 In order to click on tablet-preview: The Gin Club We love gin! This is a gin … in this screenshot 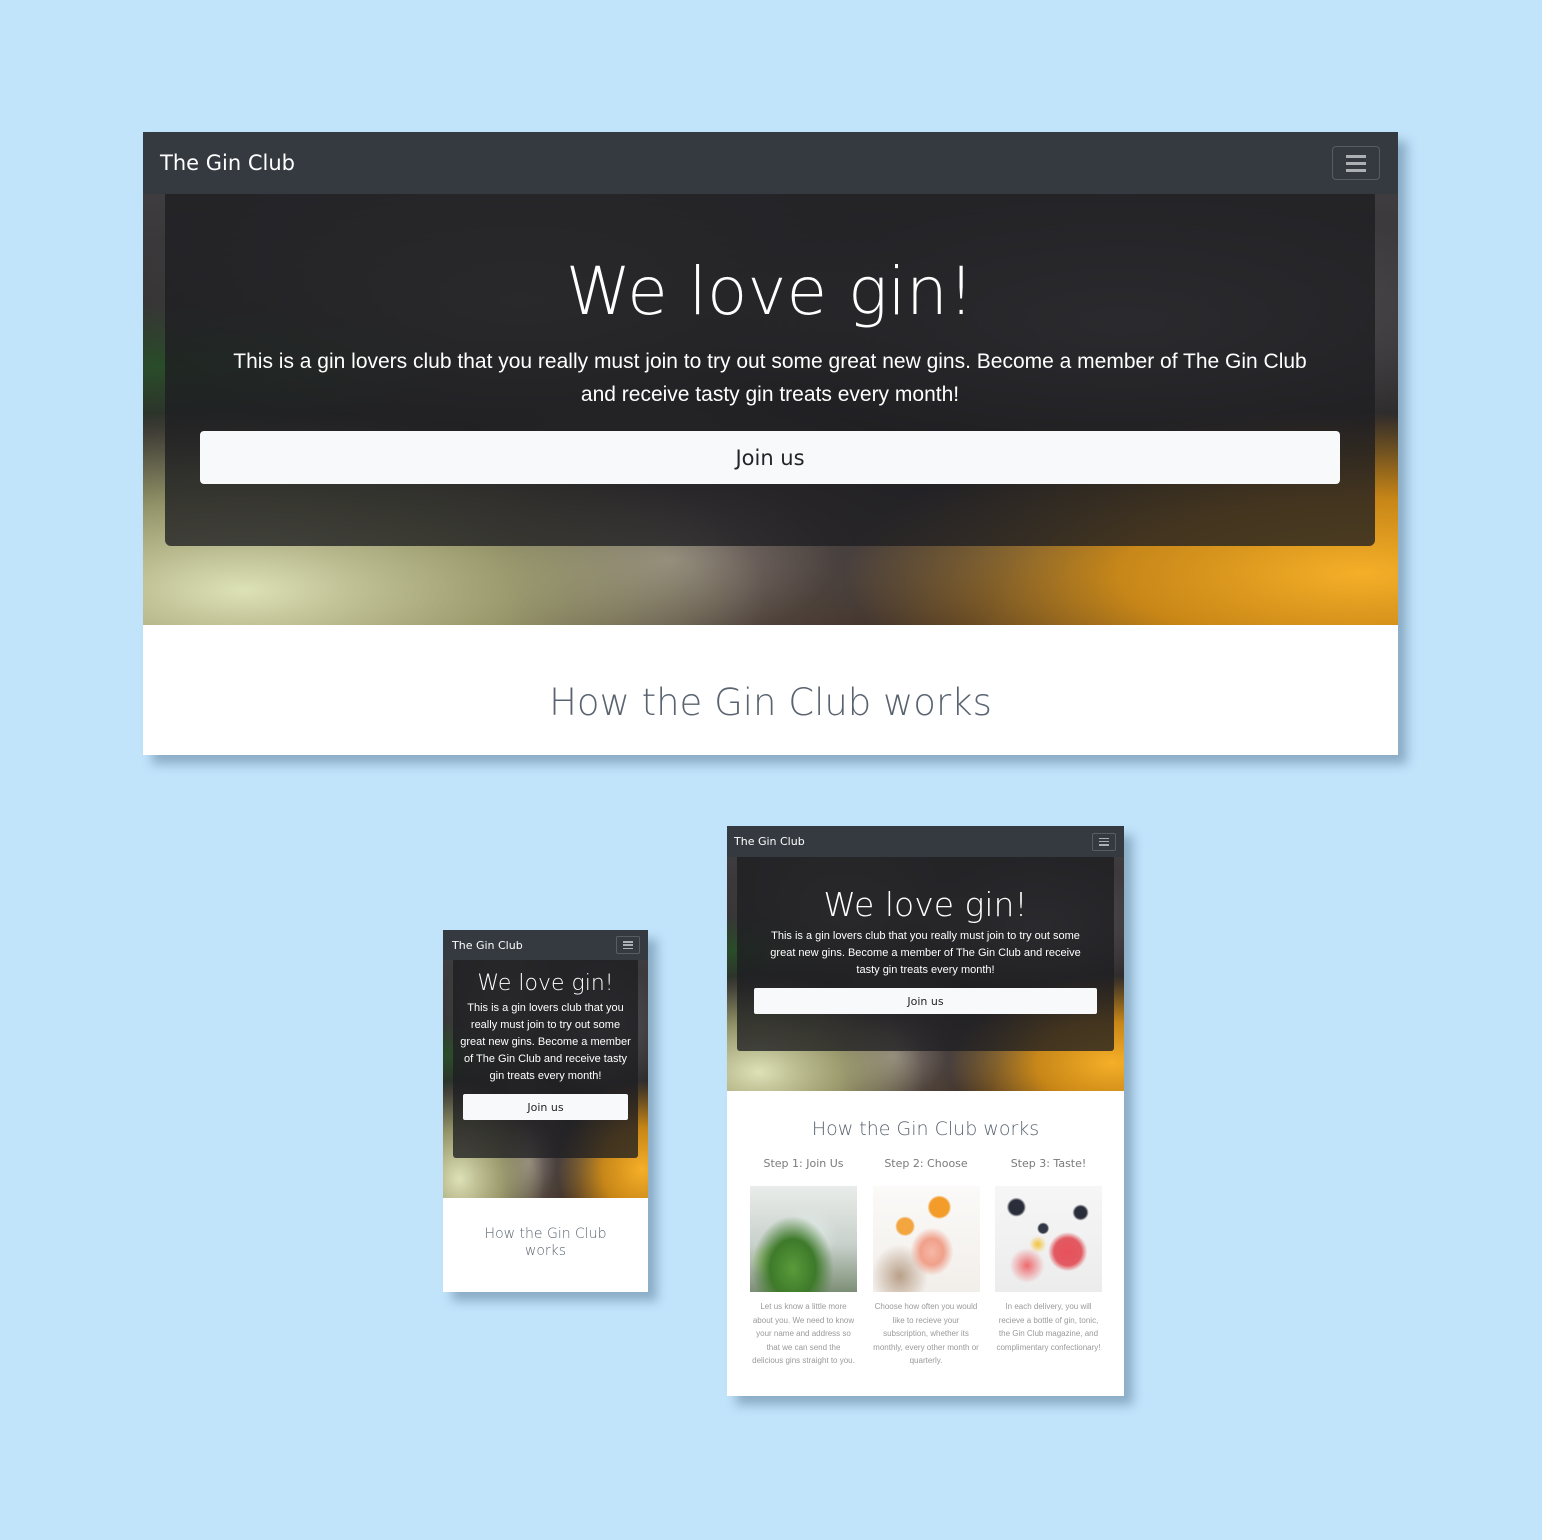, I will do `click(925, 1111)`.